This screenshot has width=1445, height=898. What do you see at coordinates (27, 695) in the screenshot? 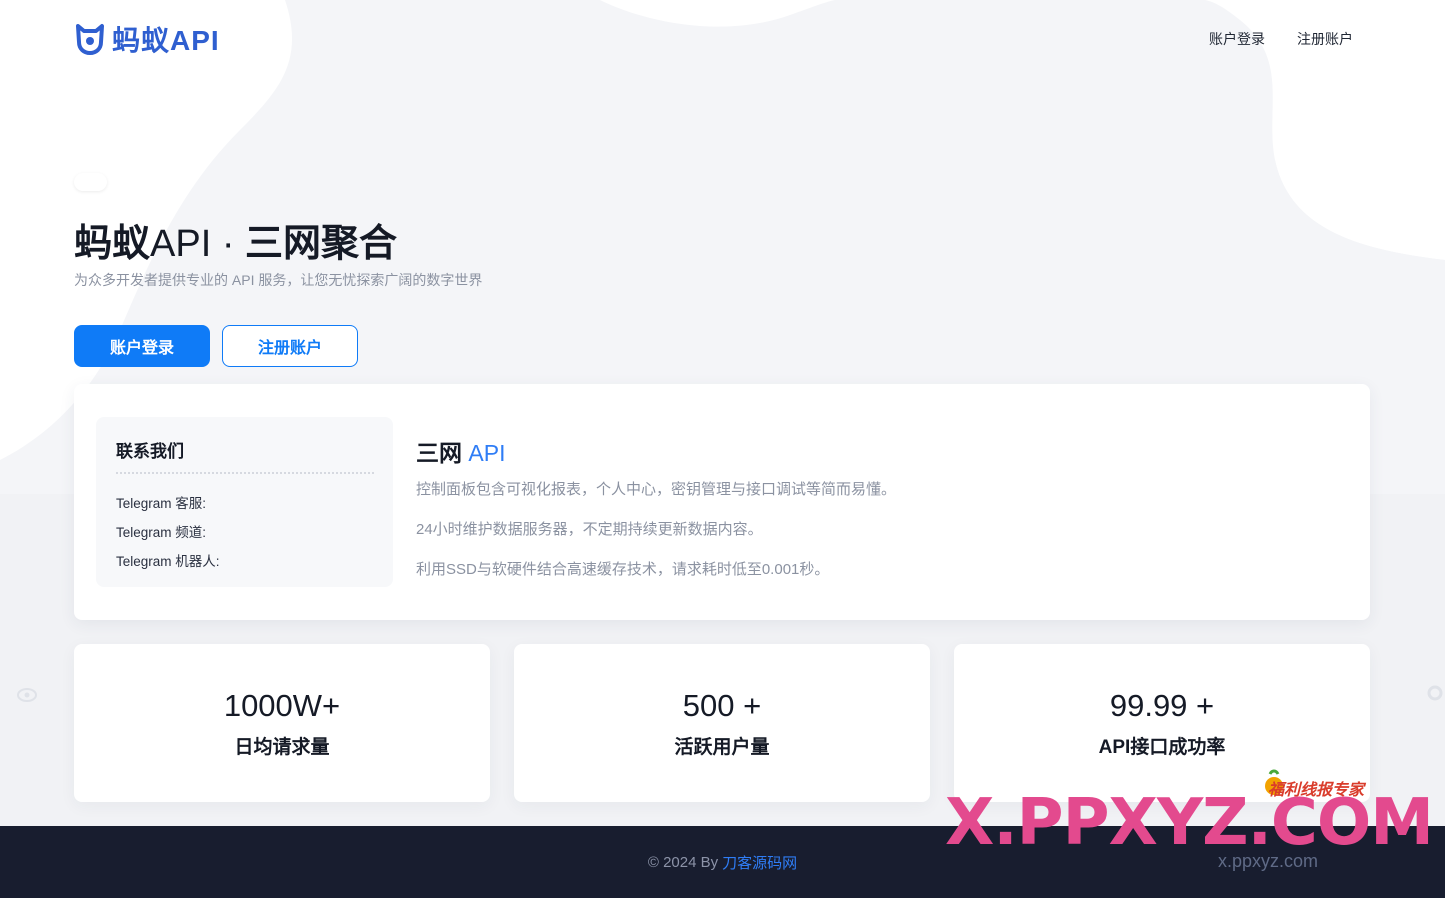
I see `eye-icon` at bounding box center [27, 695].